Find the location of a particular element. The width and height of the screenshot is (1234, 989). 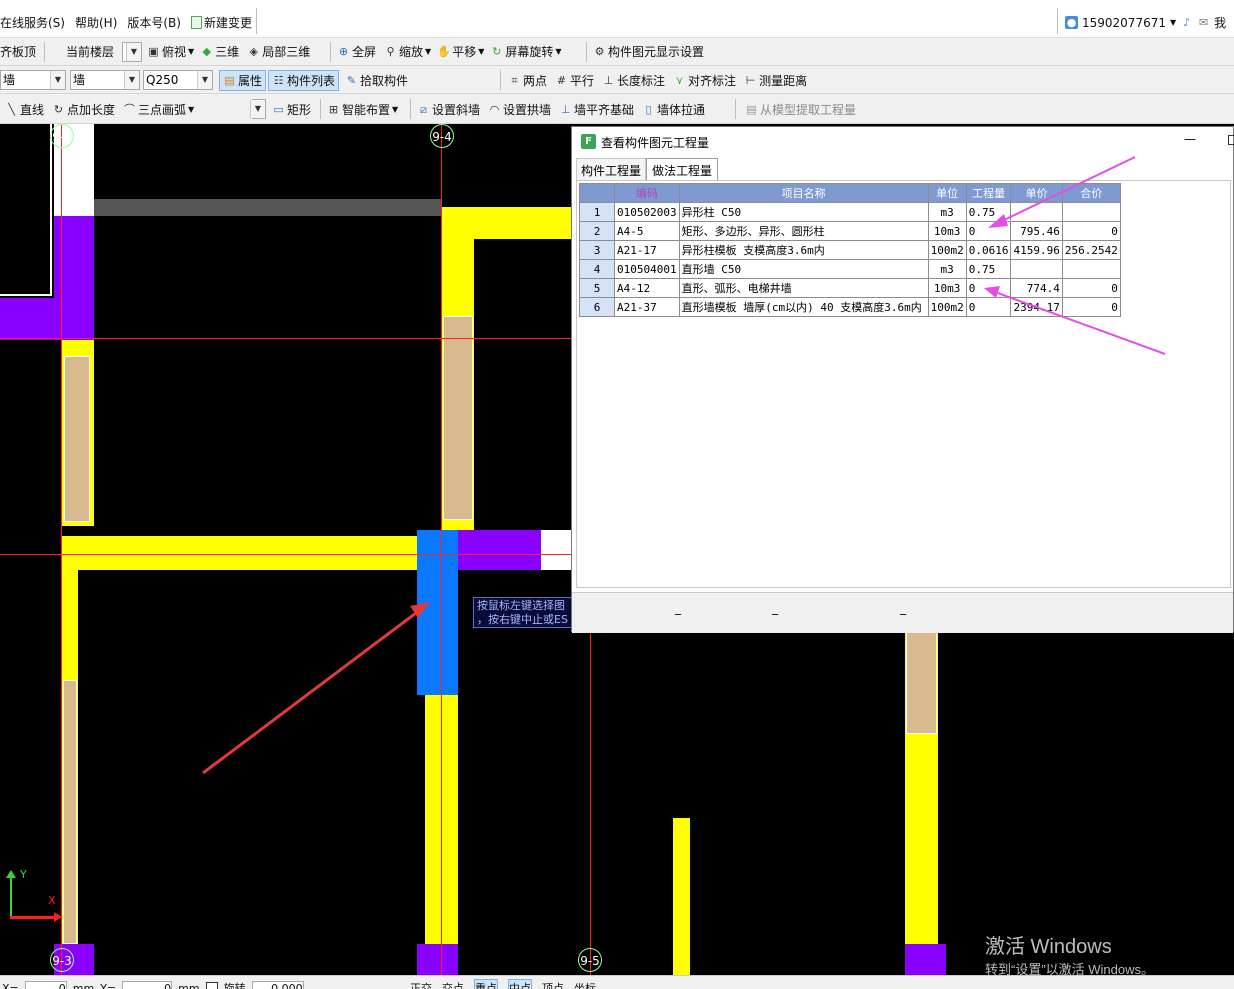

axis-bubble-9-5-bottom: 9-5 is located at coordinates (590, 960).